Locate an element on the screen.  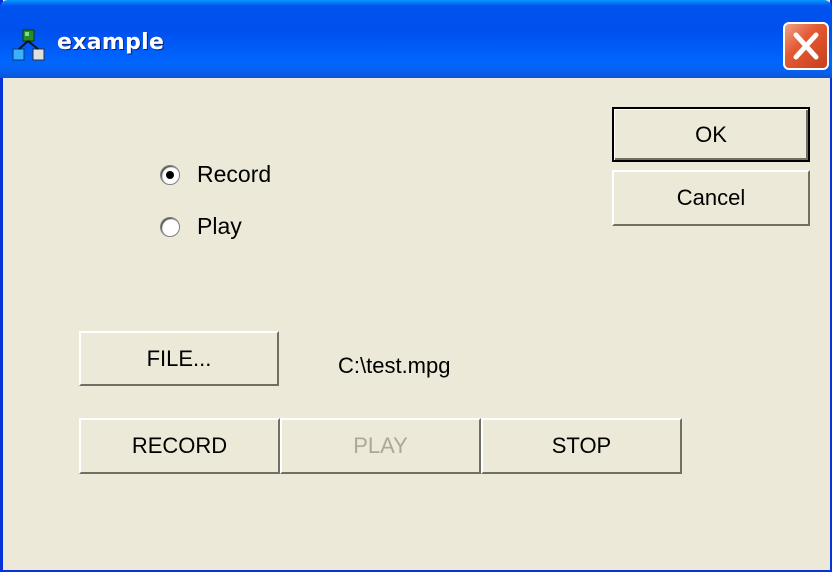
record-button: RECORD is located at coordinates (179, 446).